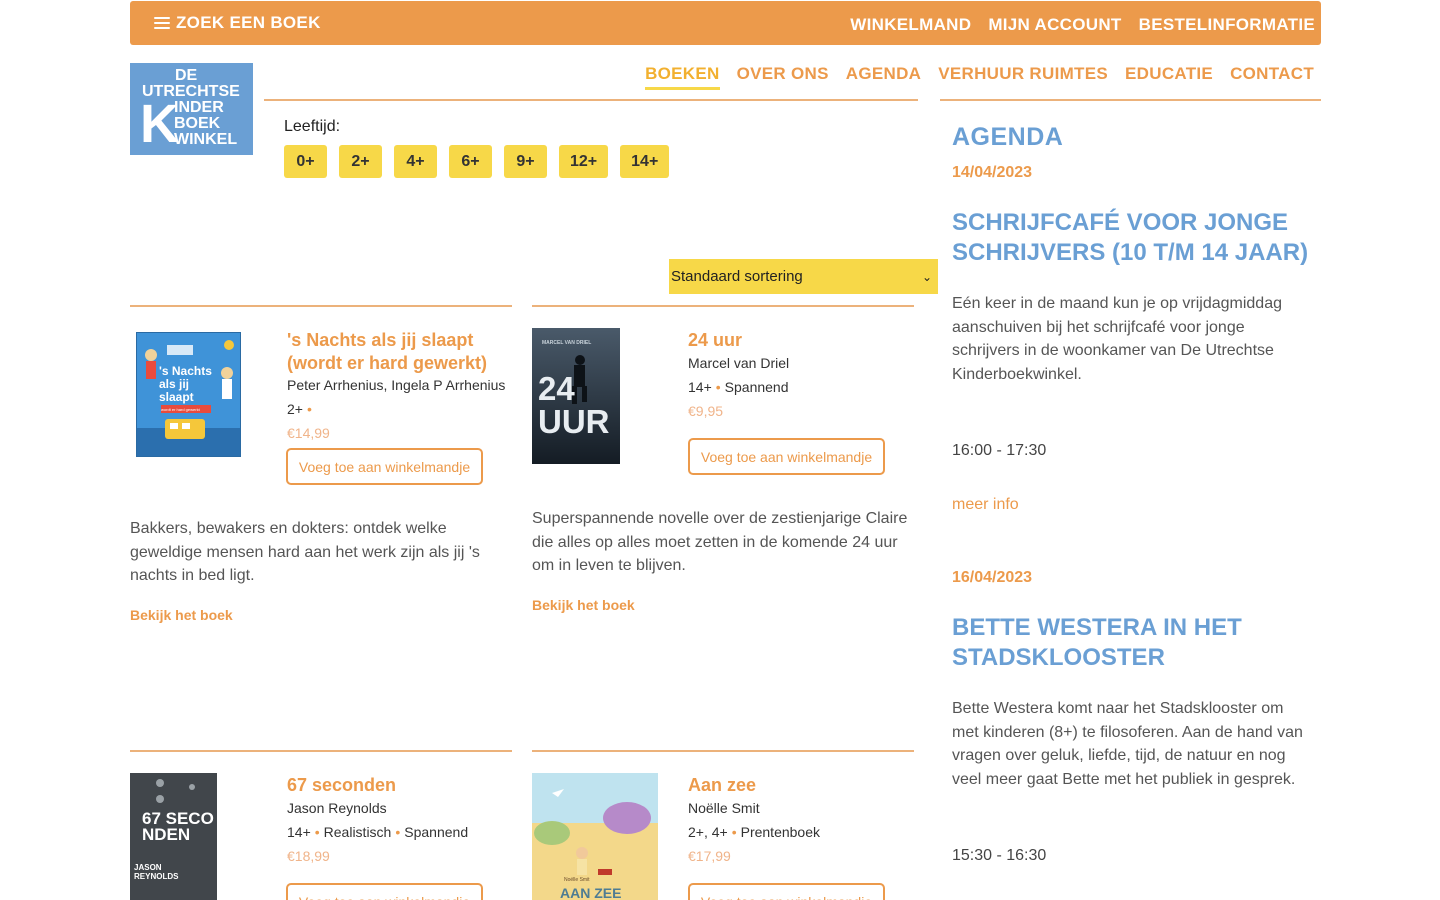  What do you see at coordinates (645, 161) in the screenshot?
I see `age-filter-14: 14+` at bounding box center [645, 161].